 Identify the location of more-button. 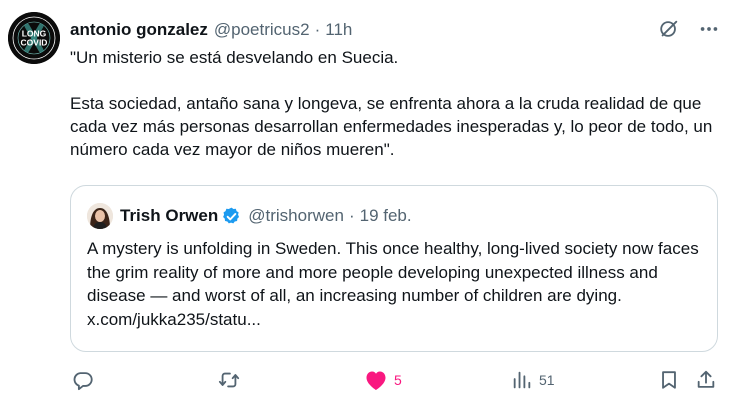
(709, 29).